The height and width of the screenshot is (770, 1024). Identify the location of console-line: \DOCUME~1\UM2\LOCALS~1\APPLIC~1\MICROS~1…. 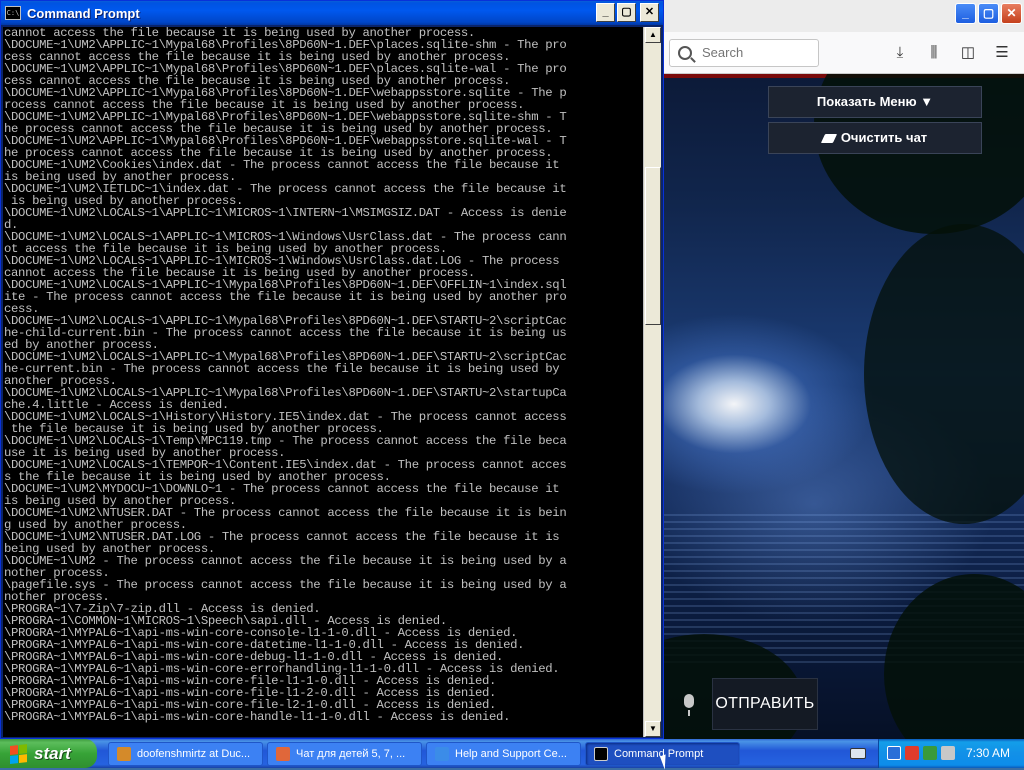
(285, 213).